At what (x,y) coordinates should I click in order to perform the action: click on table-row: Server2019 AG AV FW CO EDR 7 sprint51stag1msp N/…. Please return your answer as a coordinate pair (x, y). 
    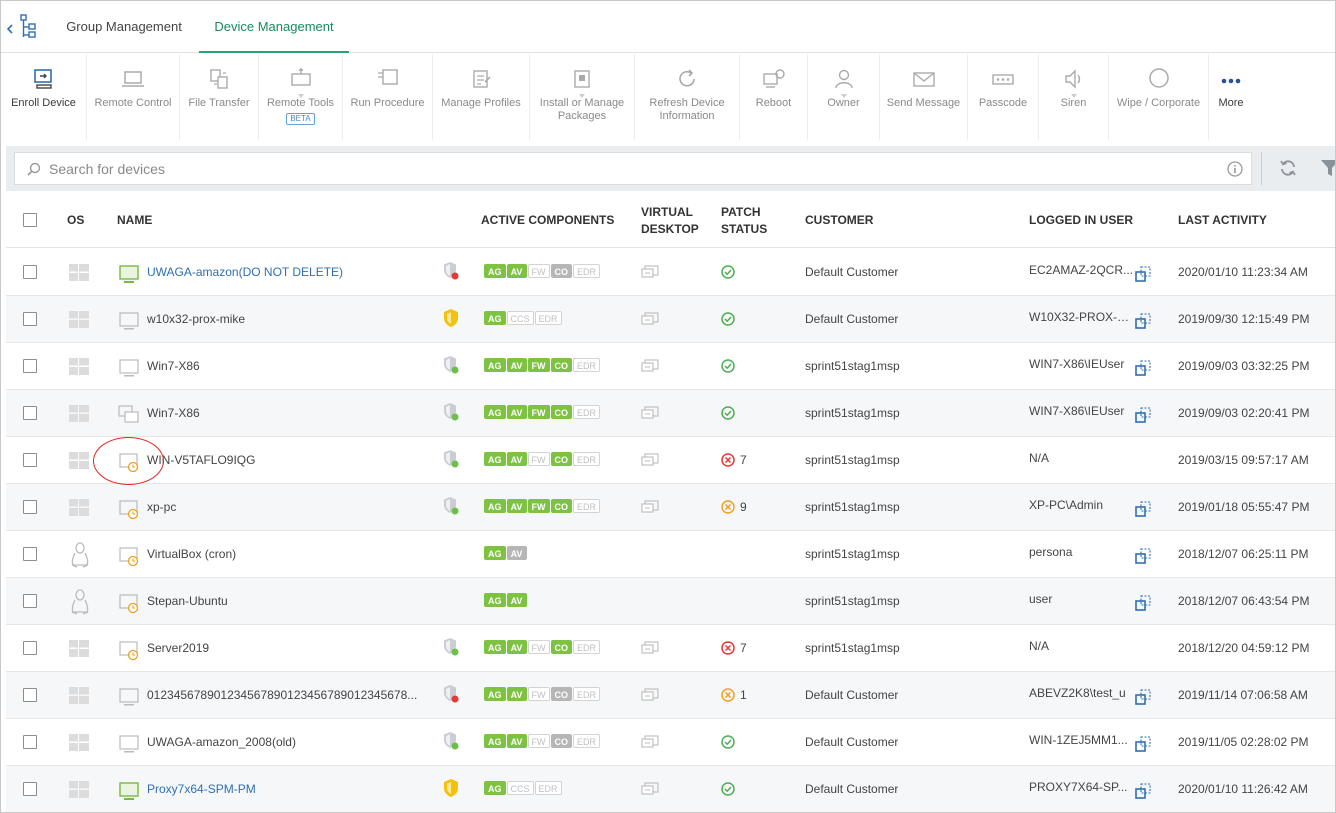
    Looking at the image, I should click on (670, 648).